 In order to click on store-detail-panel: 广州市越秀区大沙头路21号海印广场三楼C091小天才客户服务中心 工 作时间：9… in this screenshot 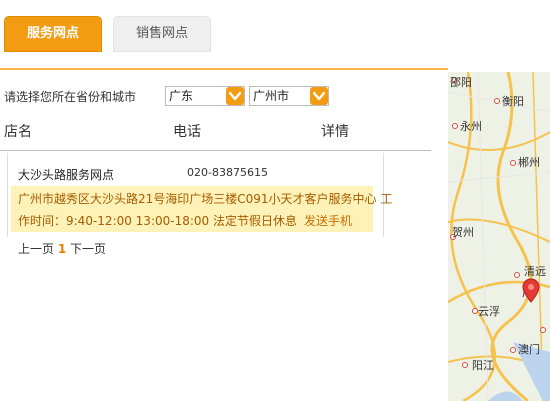, I will do `click(201, 209)`.